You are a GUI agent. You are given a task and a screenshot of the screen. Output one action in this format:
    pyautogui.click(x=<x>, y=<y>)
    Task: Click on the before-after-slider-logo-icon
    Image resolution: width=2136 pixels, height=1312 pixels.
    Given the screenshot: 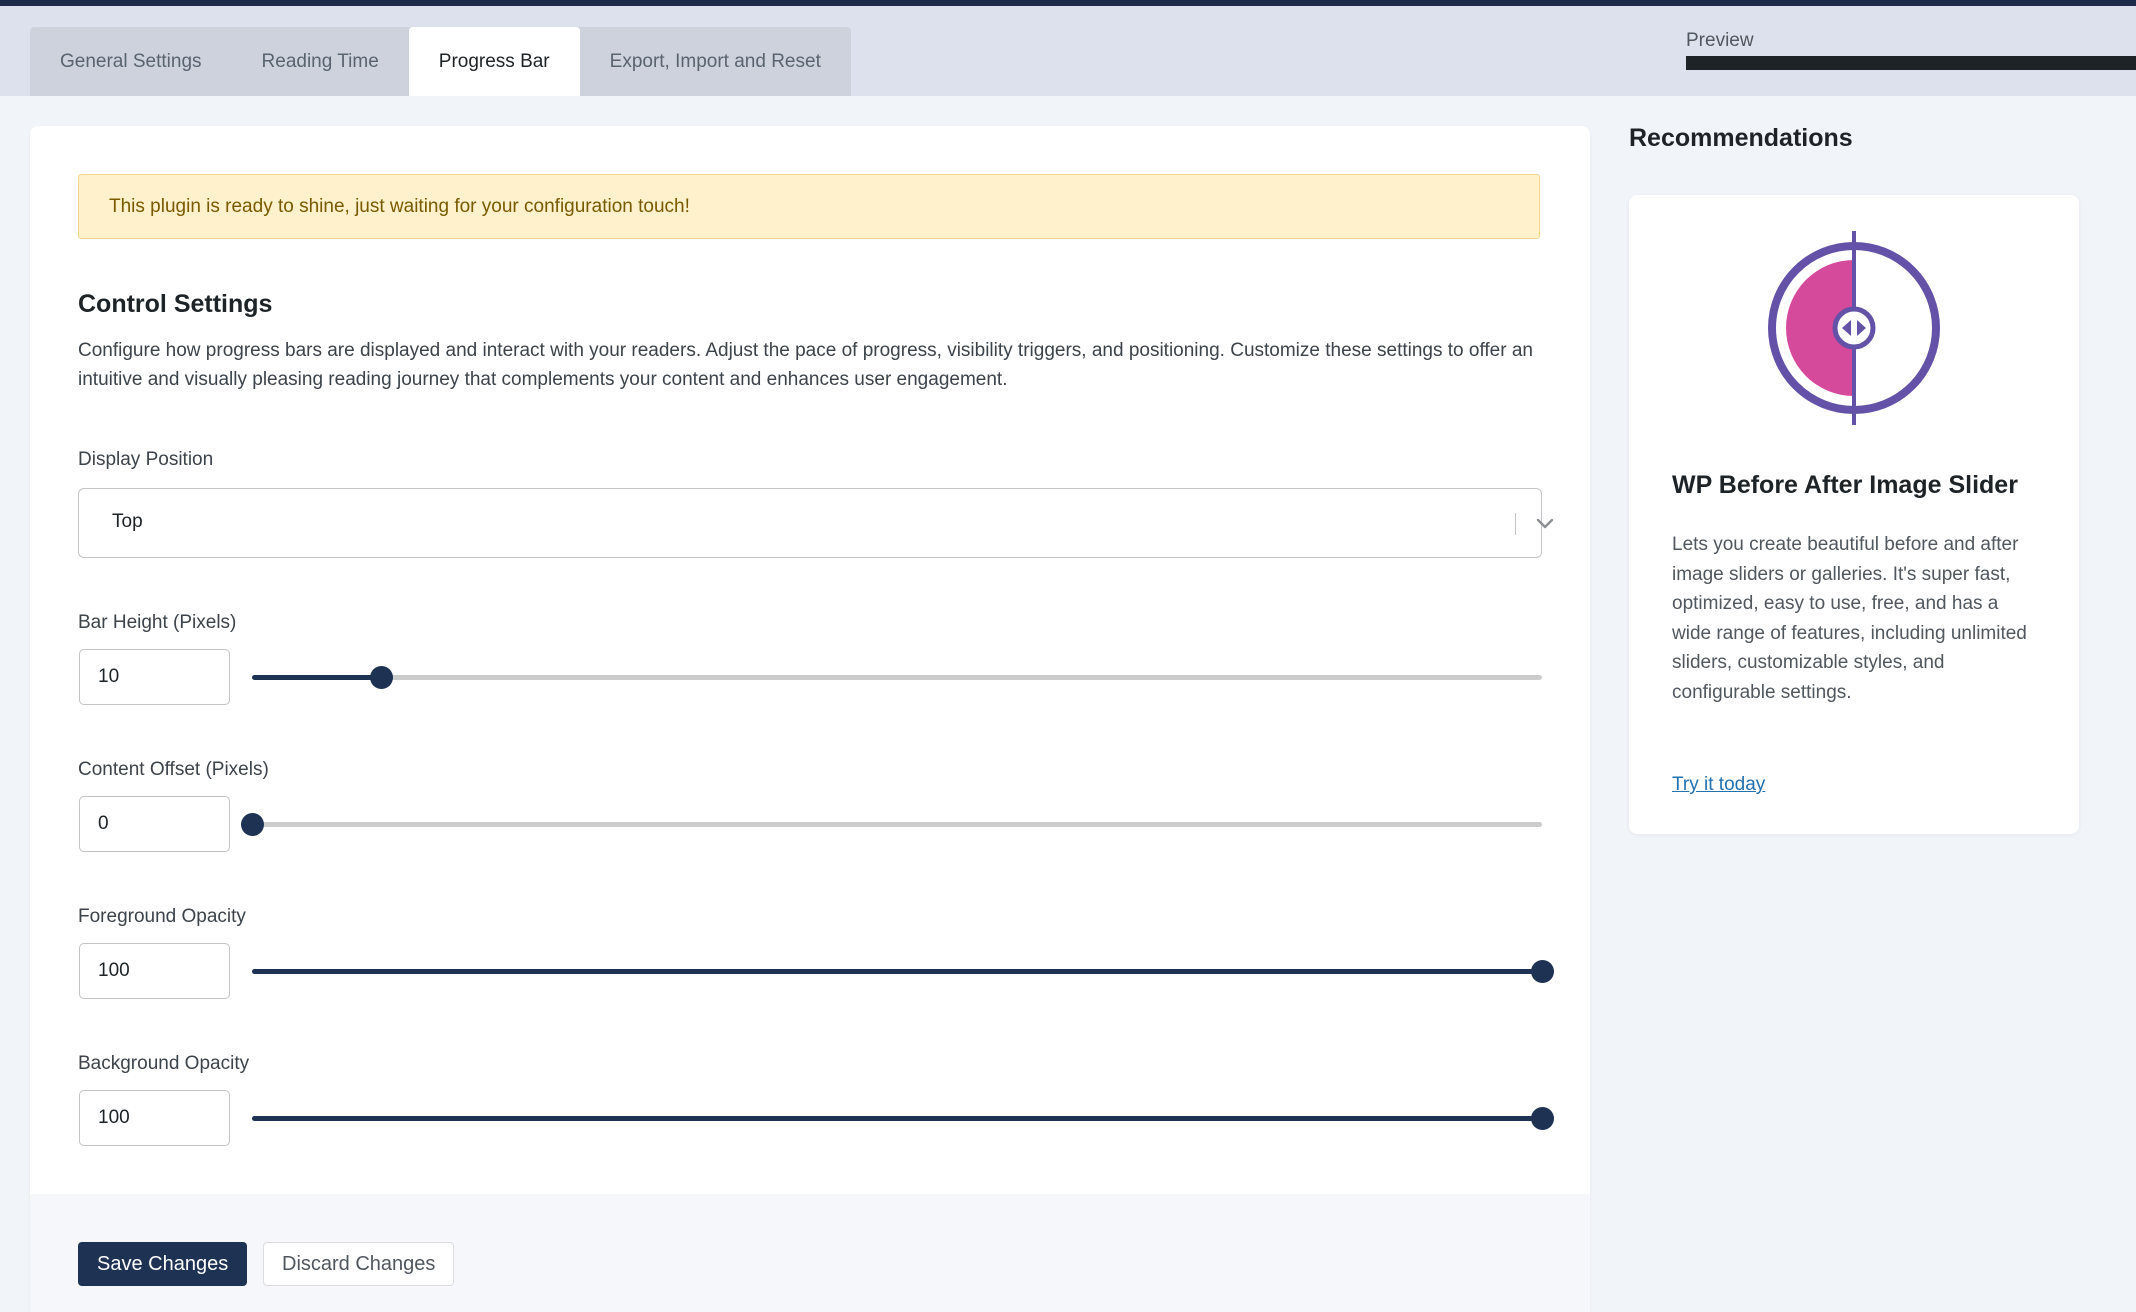 What is the action you would take?
    pyautogui.click(x=1854, y=328)
    